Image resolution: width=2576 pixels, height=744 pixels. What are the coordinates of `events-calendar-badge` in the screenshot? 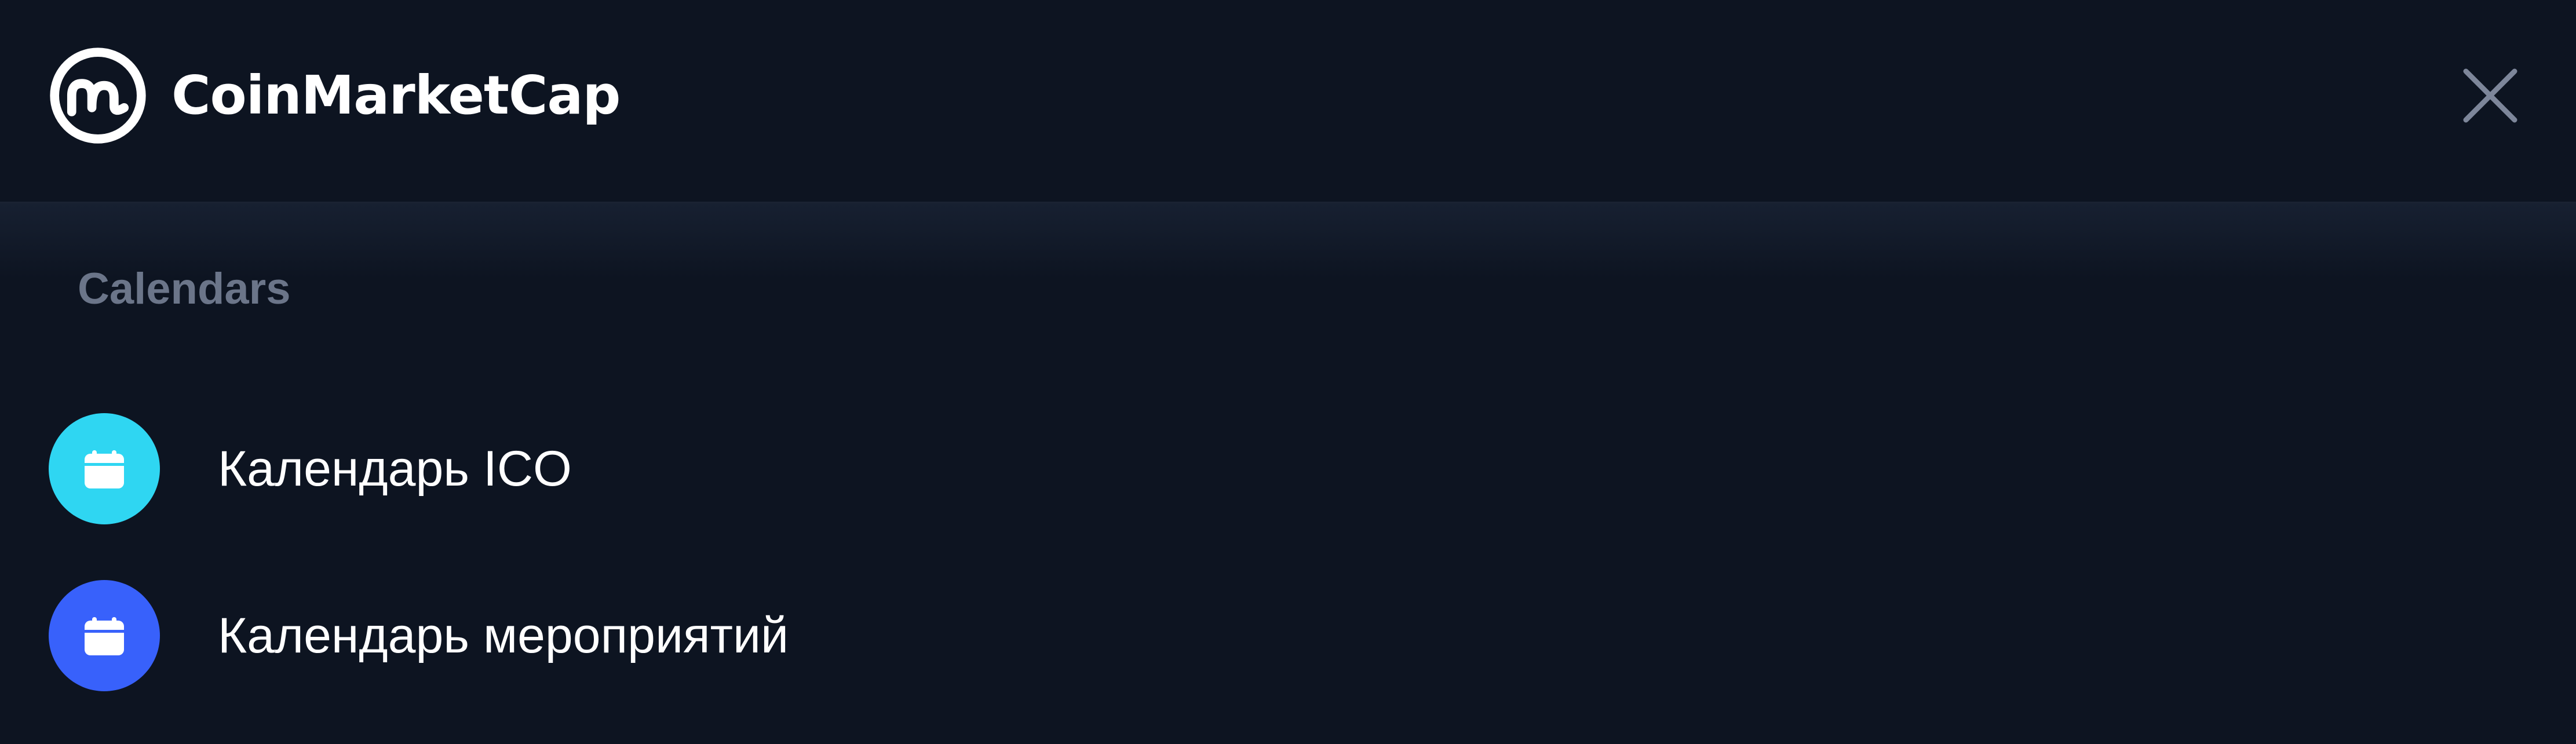 It's located at (104, 635).